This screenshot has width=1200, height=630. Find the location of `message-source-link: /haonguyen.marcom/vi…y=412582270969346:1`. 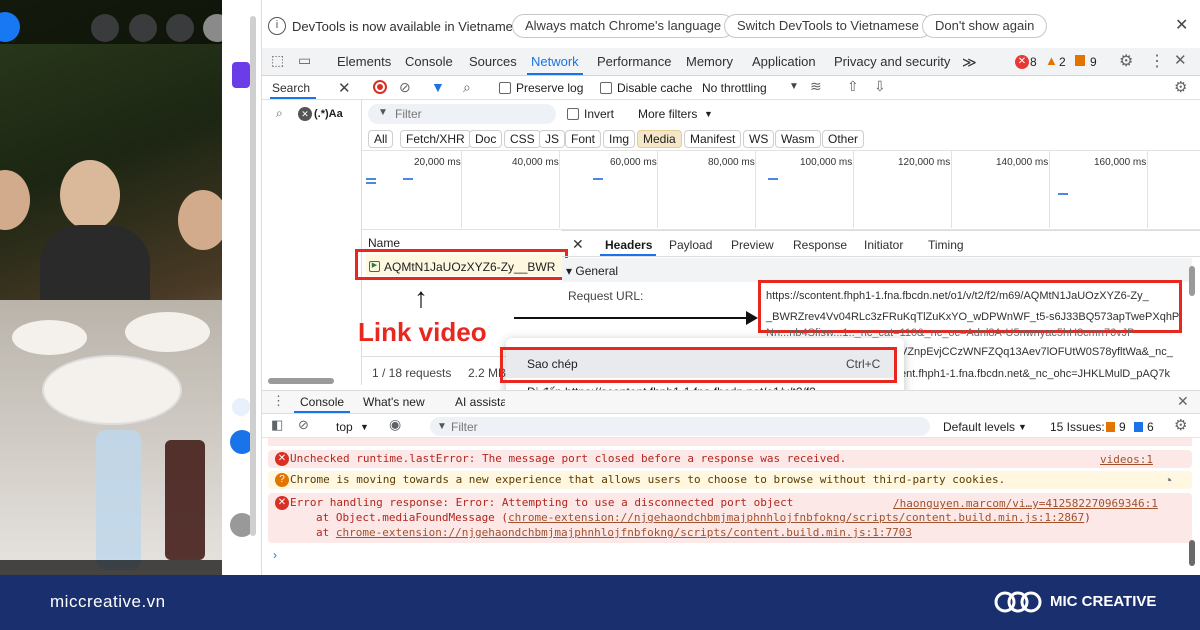

message-source-link: /haonguyen.marcom/vi…y=412582270969346:1 is located at coordinates (1038, 503).